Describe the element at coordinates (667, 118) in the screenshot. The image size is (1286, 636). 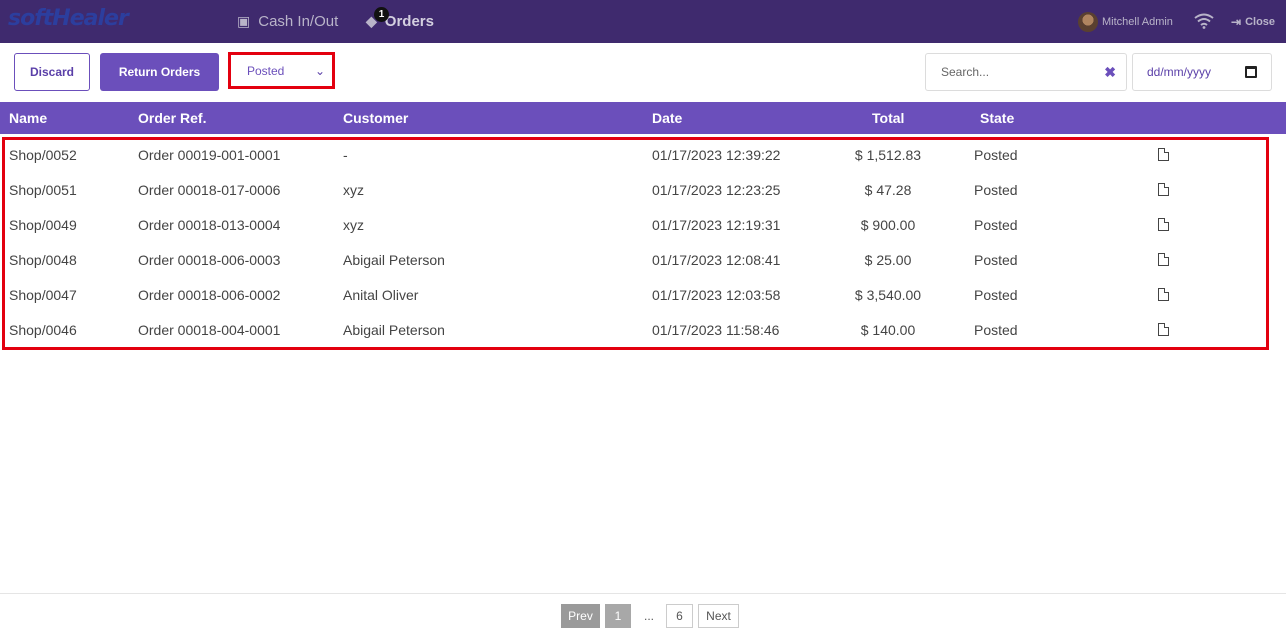
I see `column-header-date: Date` at that location.